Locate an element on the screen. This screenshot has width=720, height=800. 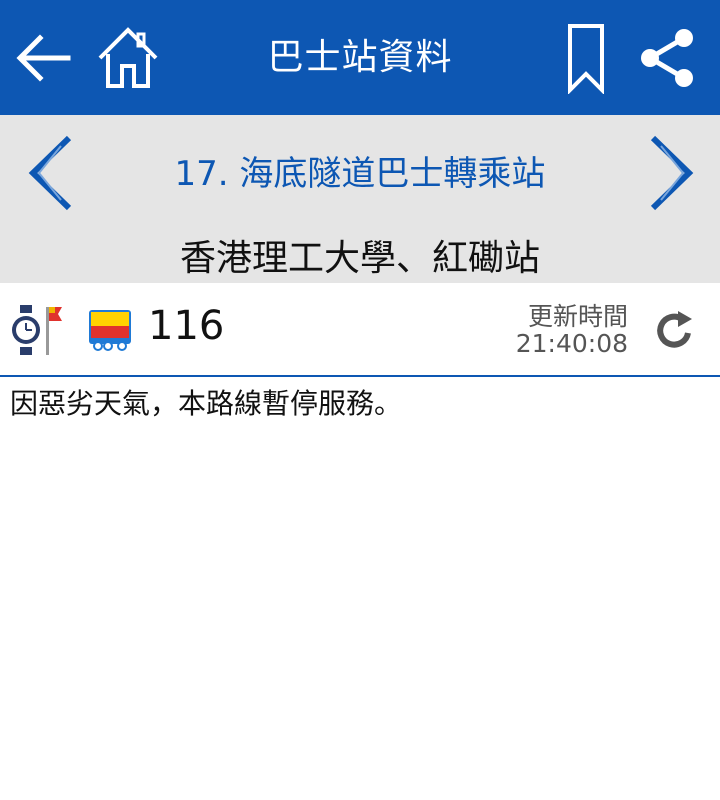
update-time-label: 更新時間 is located at coordinates (577, 316).